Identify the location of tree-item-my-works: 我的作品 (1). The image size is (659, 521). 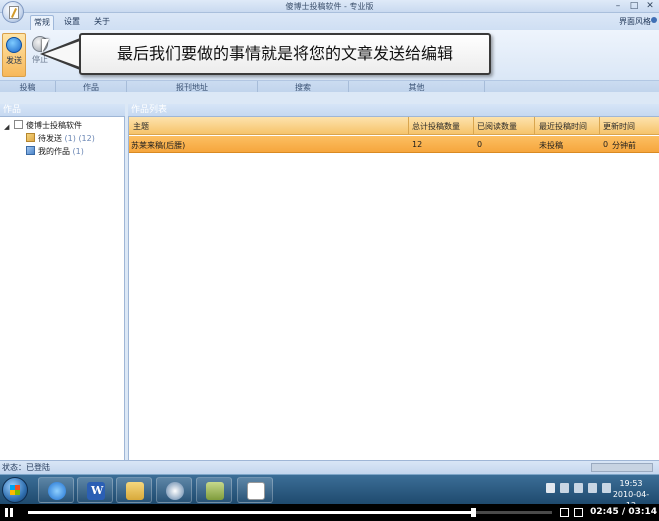
(55, 151).